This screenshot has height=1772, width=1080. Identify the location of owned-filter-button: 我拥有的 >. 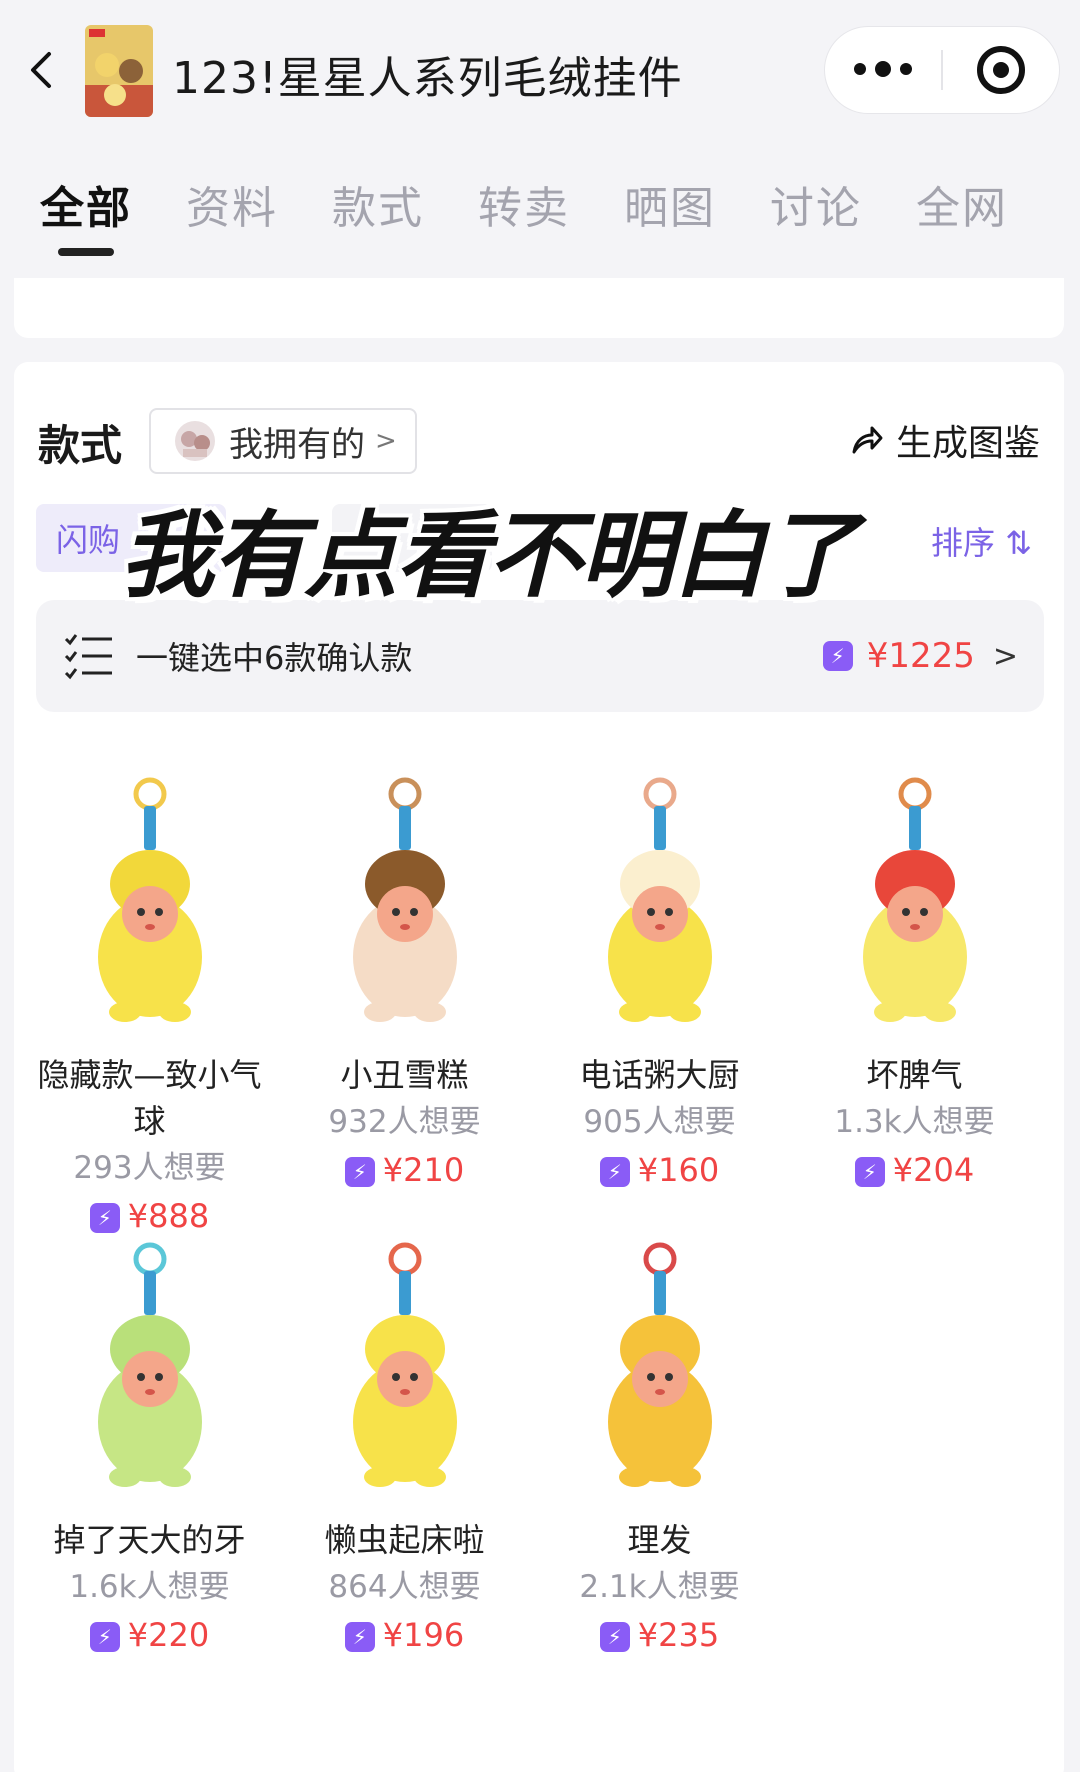
(283, 441).